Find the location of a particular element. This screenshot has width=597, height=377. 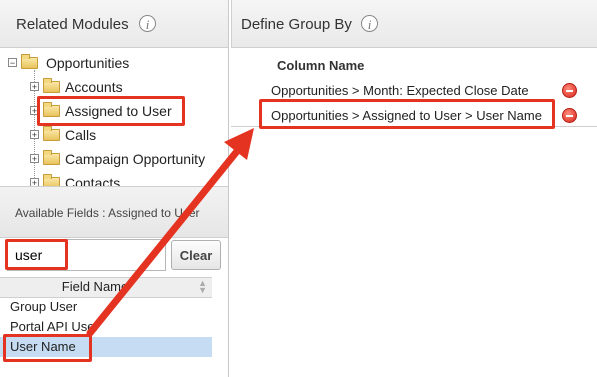

field-row-label: Group User is located at coordinates (44, 306).